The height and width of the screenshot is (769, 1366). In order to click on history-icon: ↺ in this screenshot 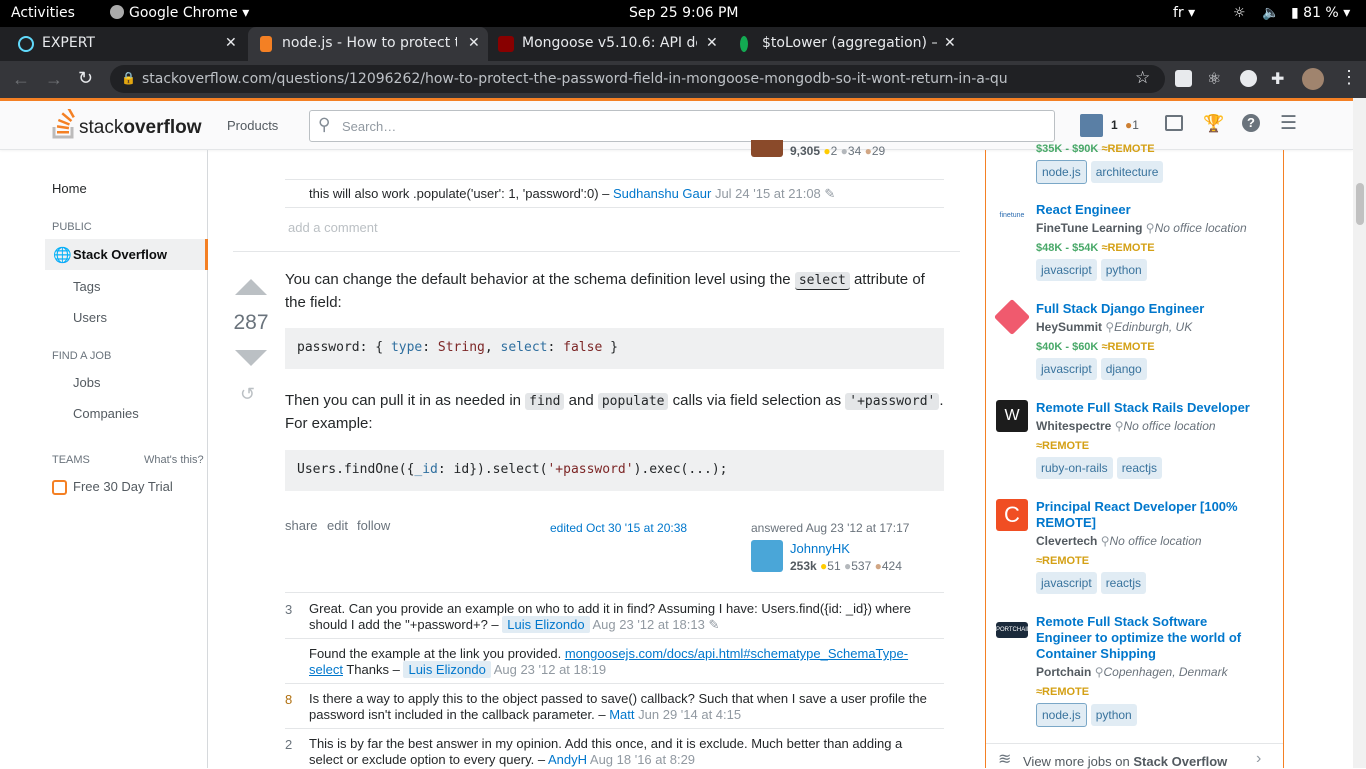, I will do `click(247, 394)`.